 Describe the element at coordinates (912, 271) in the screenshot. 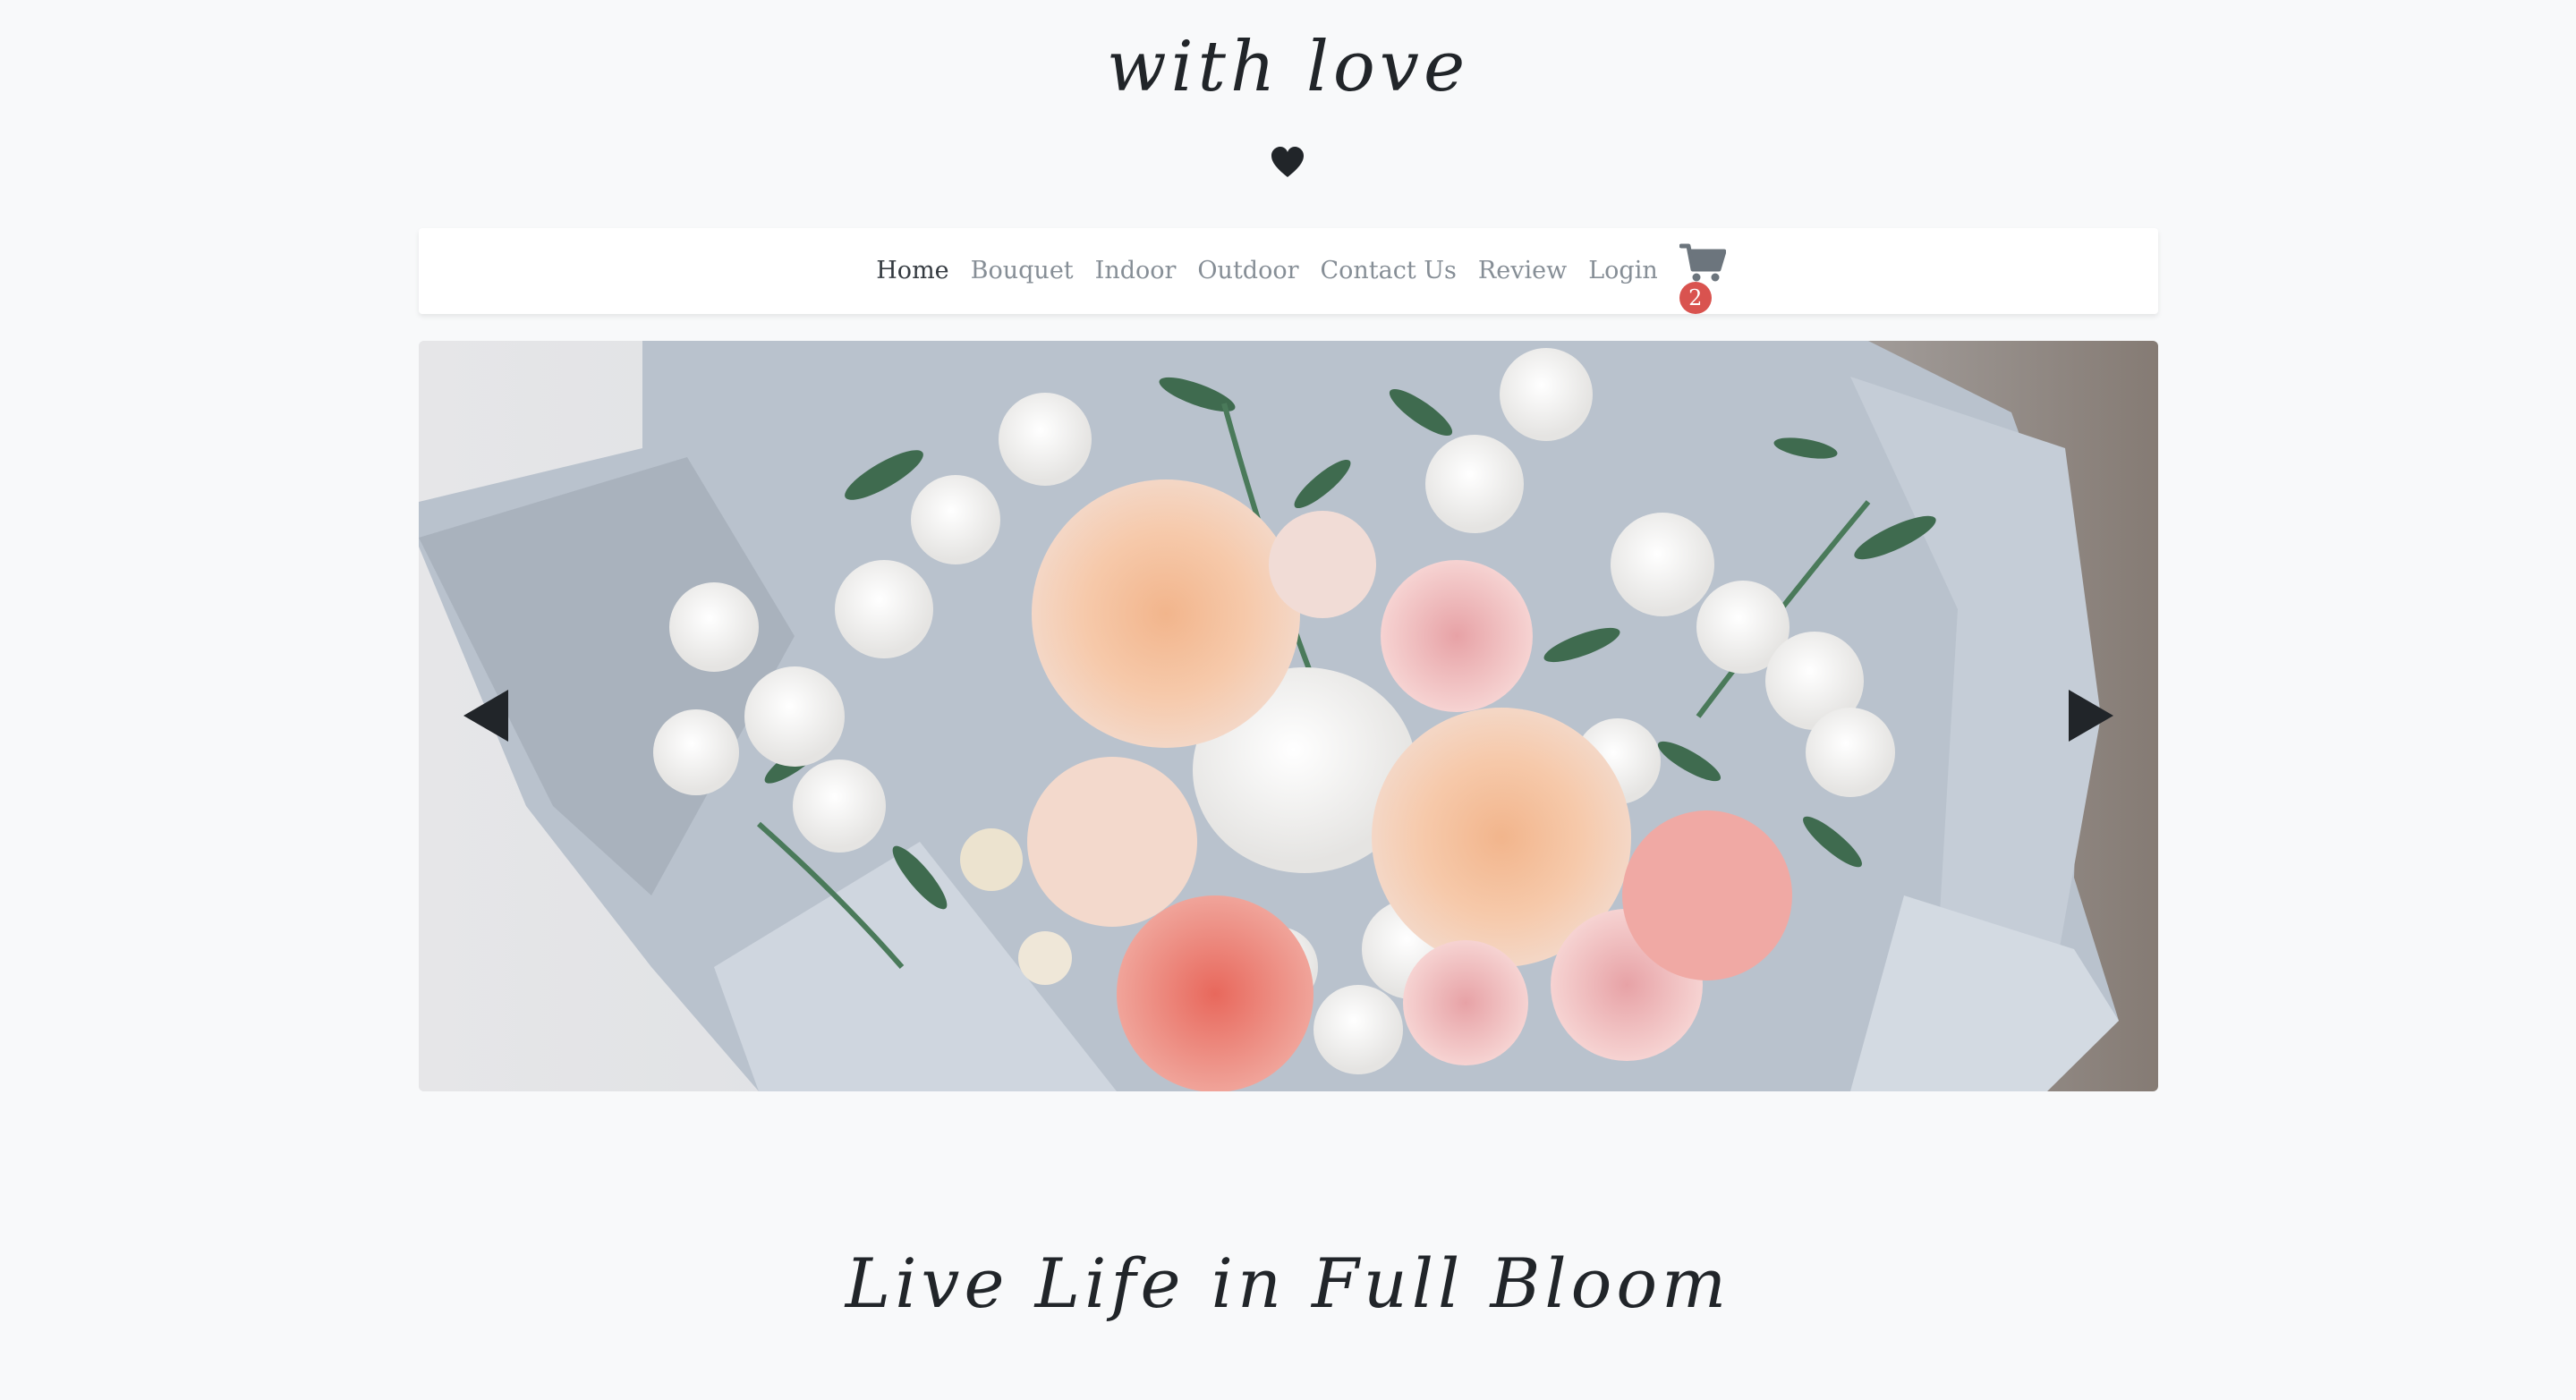

I see `nav-home: Home` at that location.